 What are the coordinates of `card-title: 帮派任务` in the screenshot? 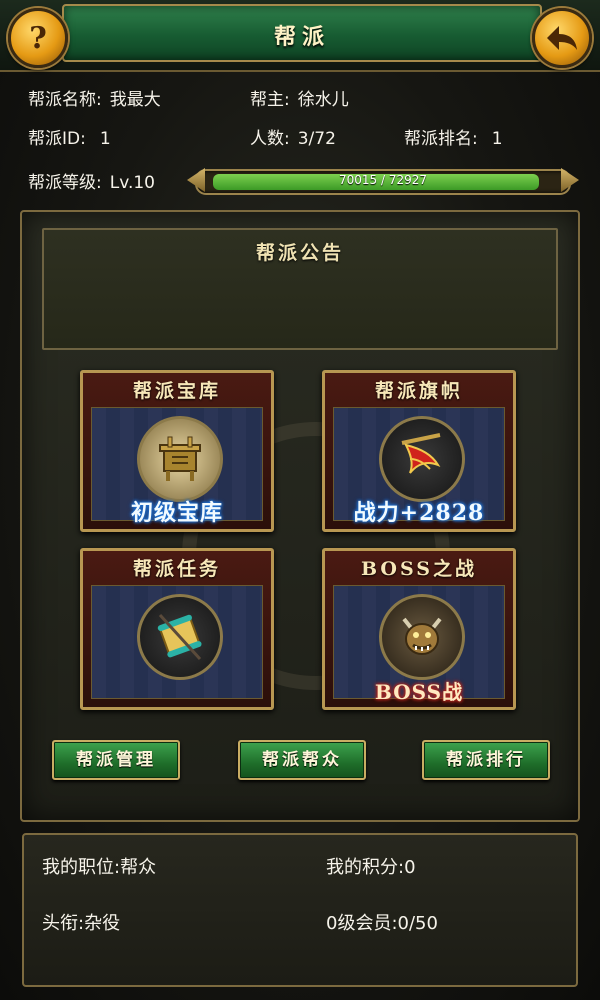 It's located at (176, 569).